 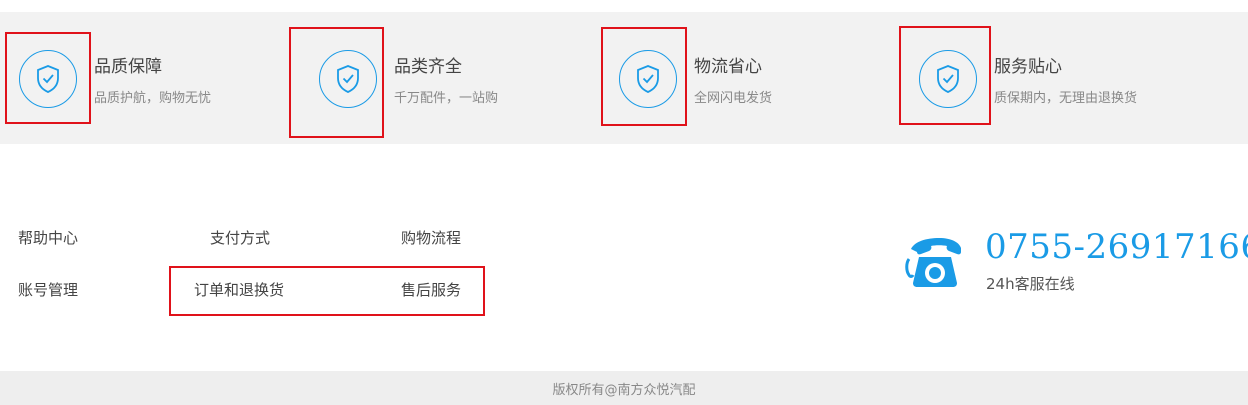 I want to click on link-account-management: 账号管理, so click(x=48, y=289).